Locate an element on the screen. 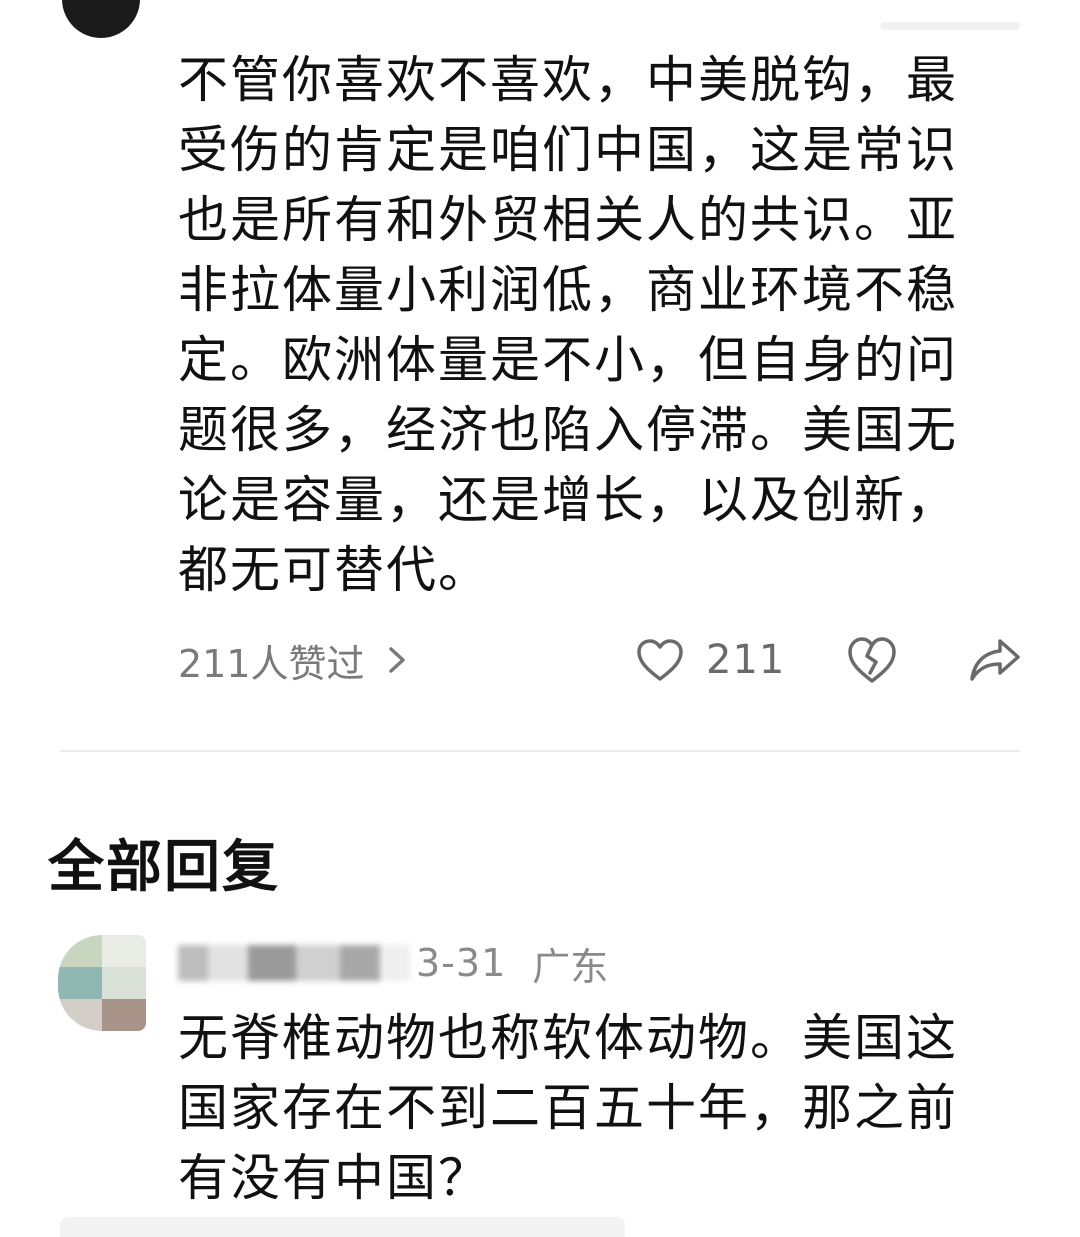  post-actions: 211人赞过 211 is located at coordinates (603, 660).